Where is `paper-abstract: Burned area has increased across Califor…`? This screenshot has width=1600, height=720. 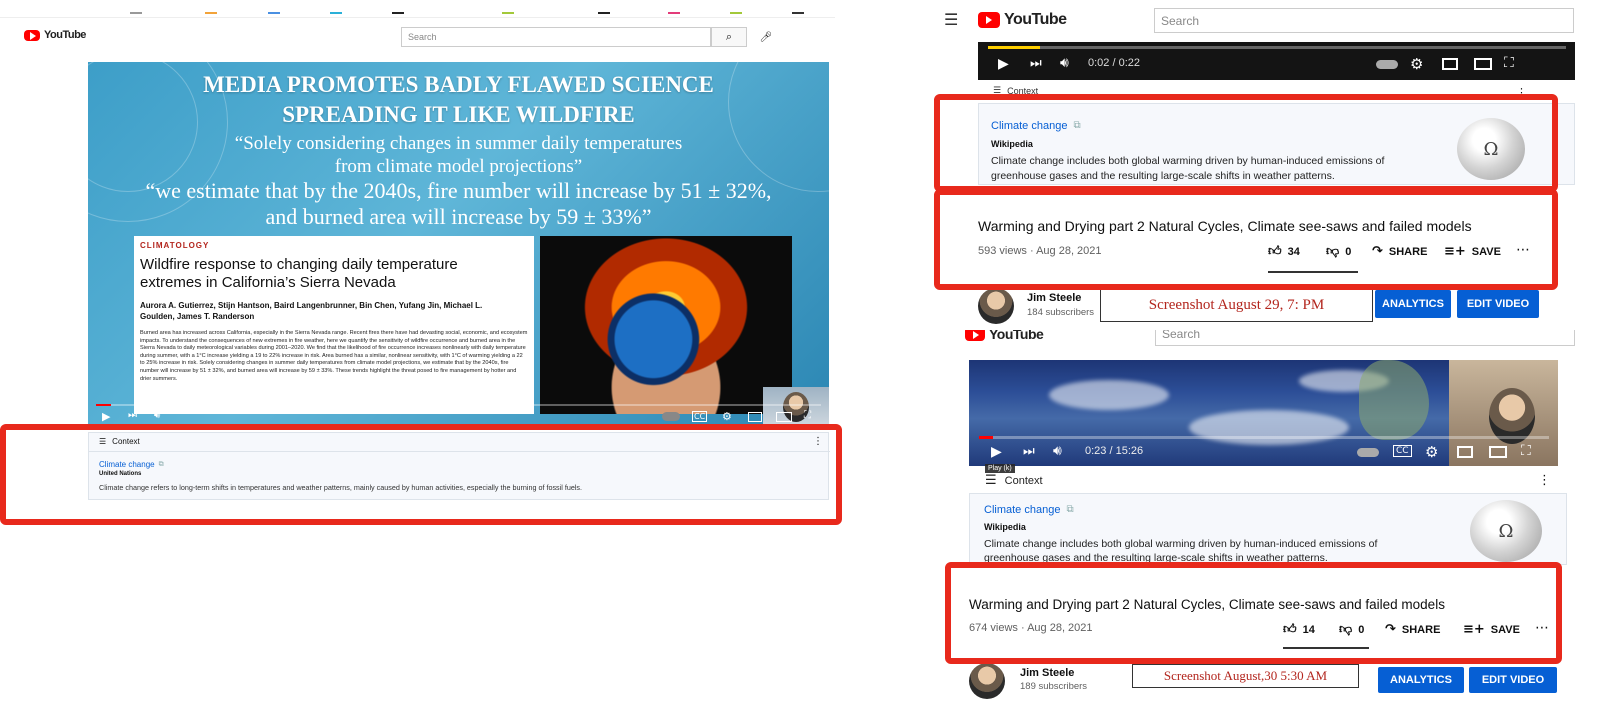
paper-abstract: Burned area has increased across Califor… is located at coordinates (334, 356).